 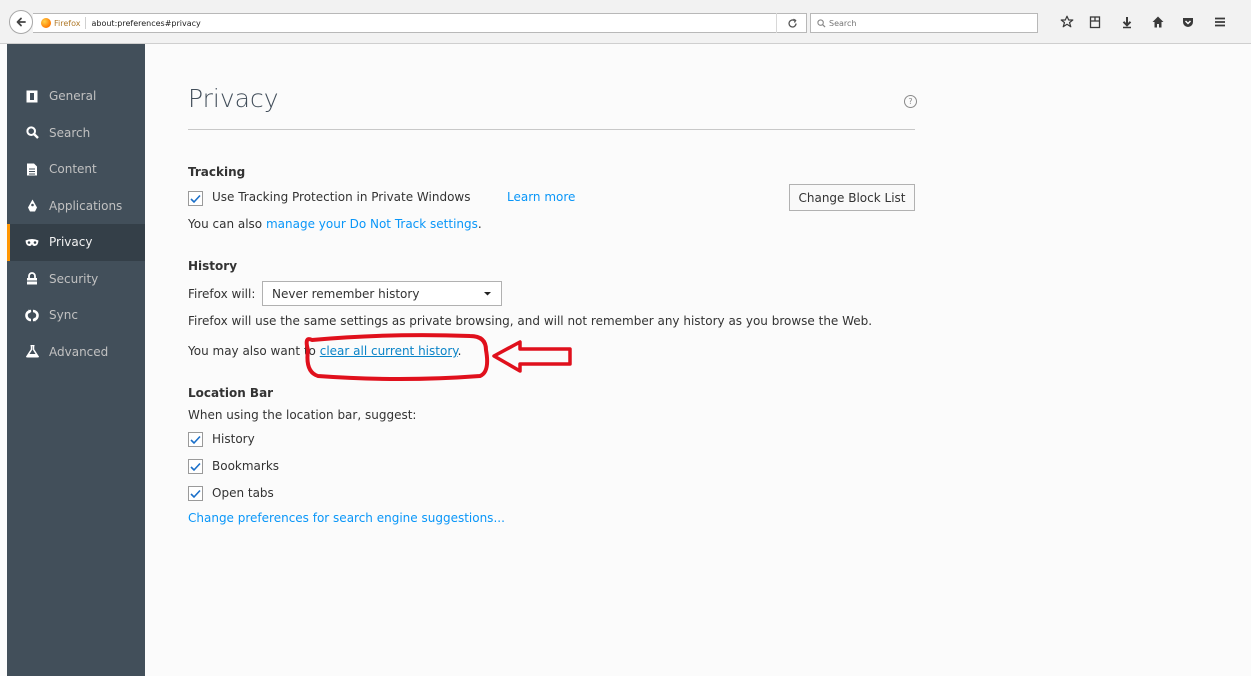 What do you see at coordinates (246, 466) in the screenshot?
I see `suggest-bookmarks-label: Bookmarks` at bounding box center [246, 466].